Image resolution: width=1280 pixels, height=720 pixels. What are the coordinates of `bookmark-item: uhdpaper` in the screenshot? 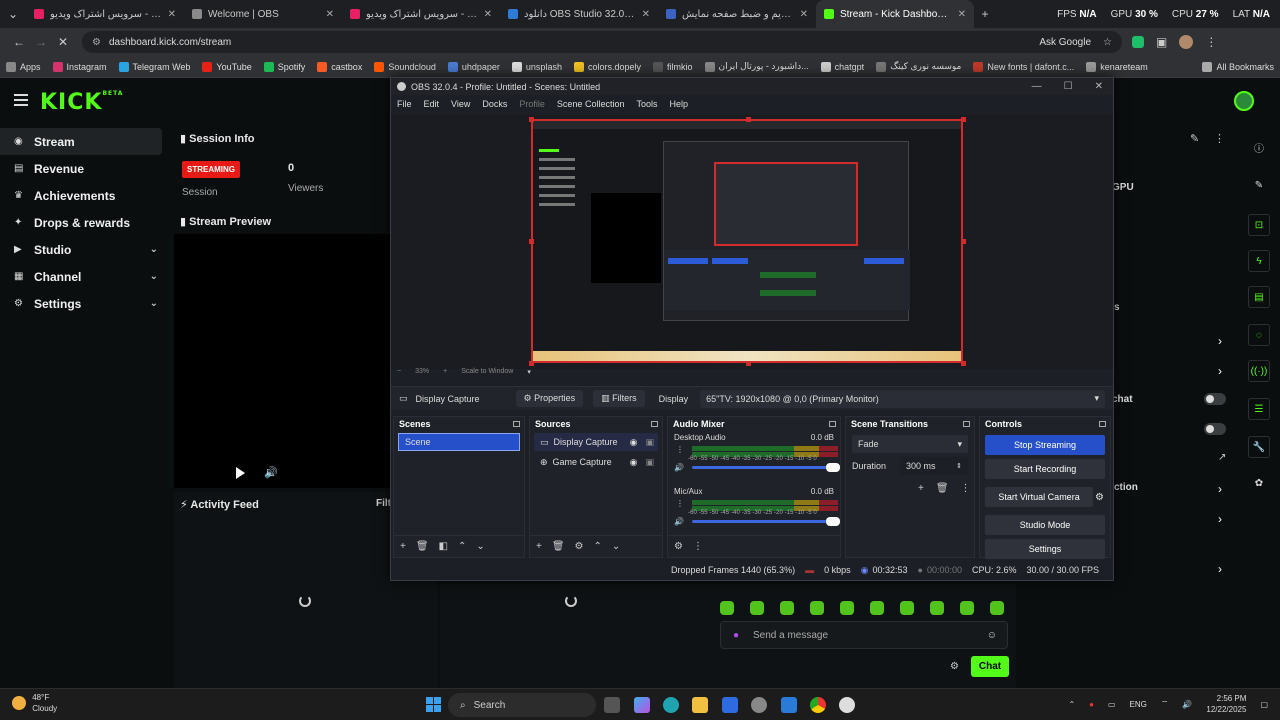 It's located at (473, 66).